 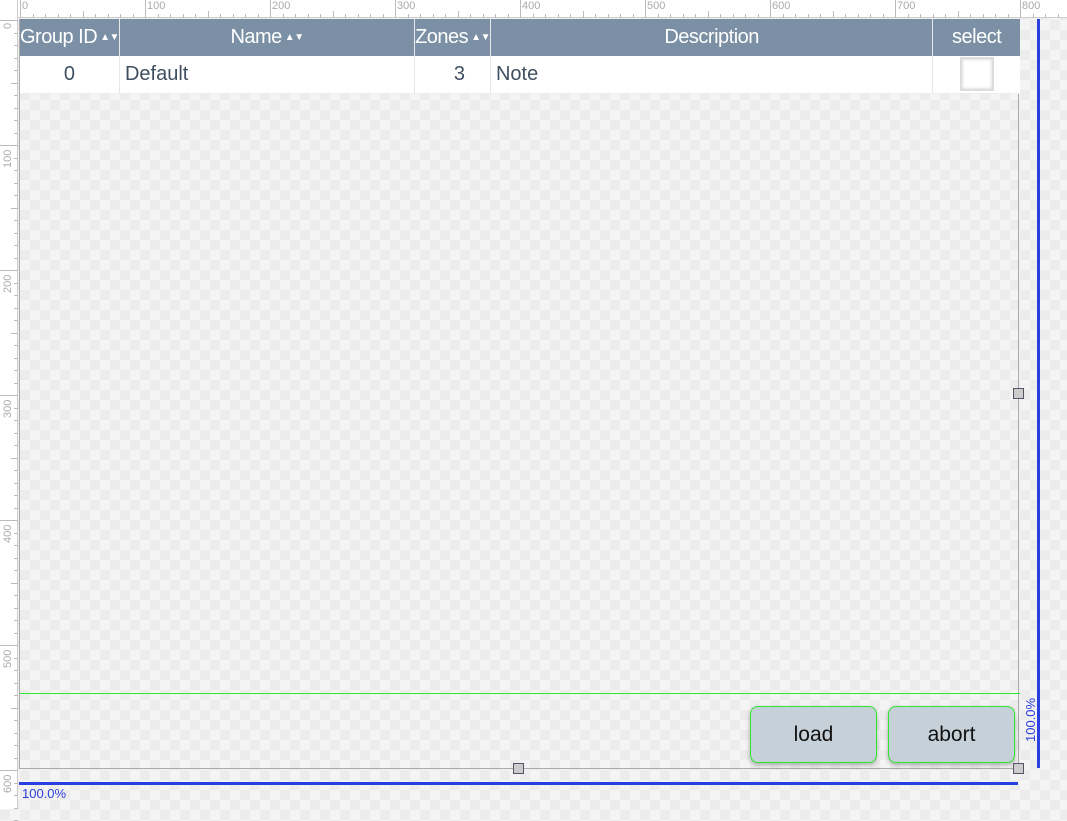 What do you see at coordinates (1018, 393) in the screenshot?
I see `resize-handle-right` at bounding box center [1018, 393].